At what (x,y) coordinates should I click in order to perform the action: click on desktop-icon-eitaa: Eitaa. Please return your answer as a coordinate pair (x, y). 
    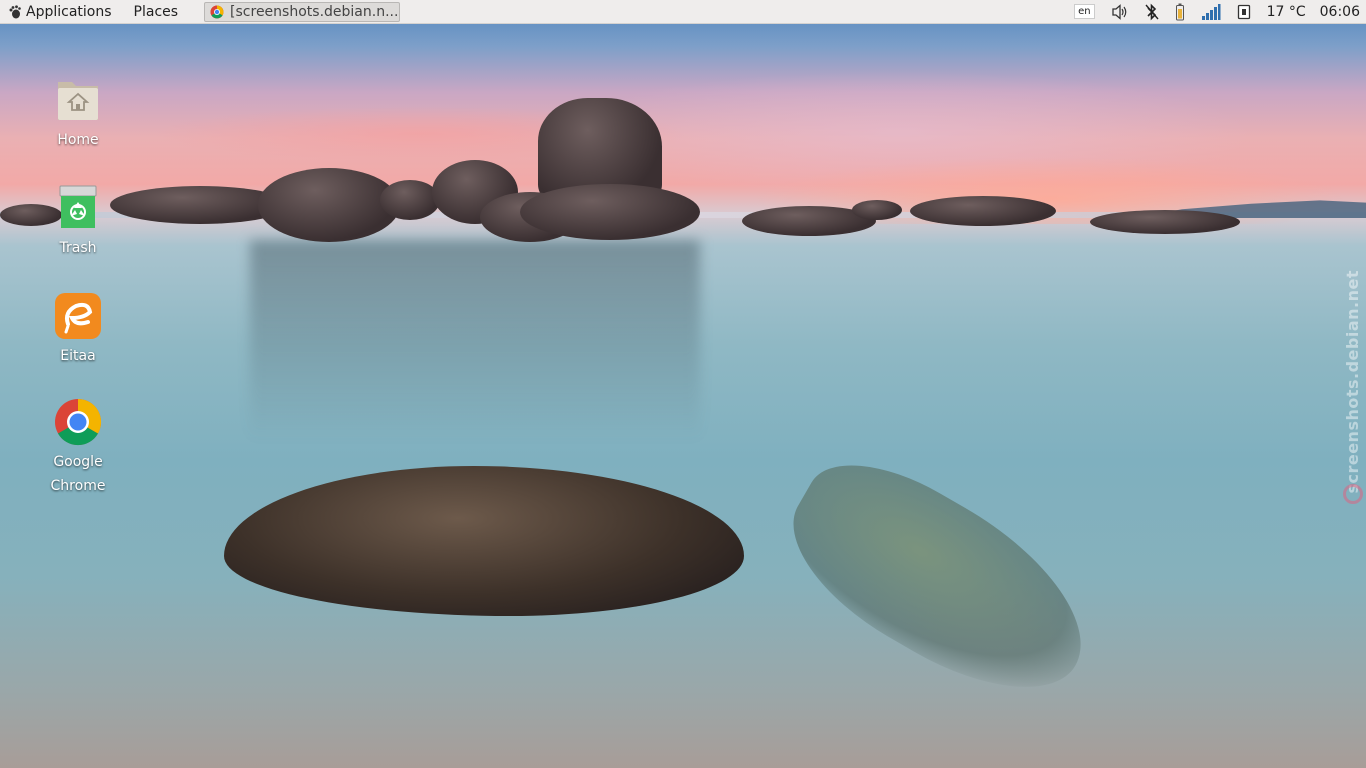
    Looking at the image, I should click on (78, 330).